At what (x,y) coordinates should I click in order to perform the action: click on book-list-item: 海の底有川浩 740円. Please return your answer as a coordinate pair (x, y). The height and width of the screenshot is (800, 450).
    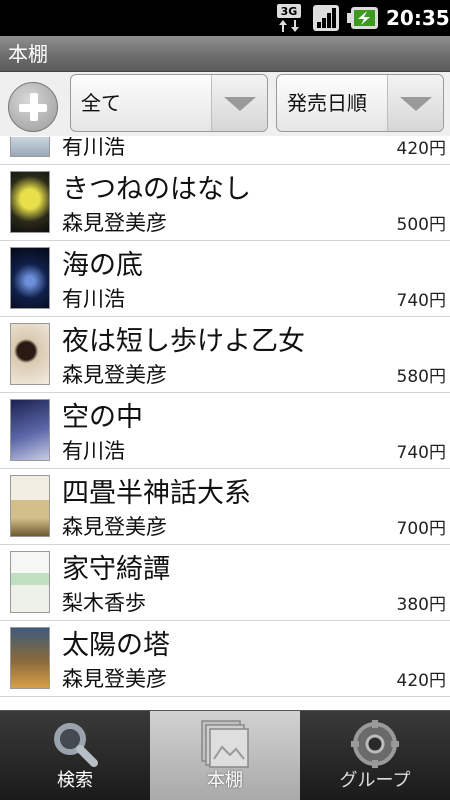
    Looking at the image, I should click on (225, 279).